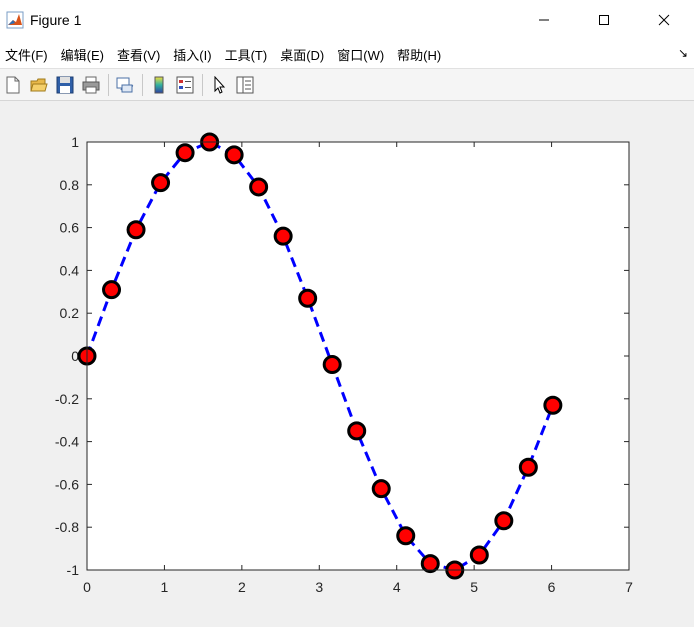 The width and height of the screenshot is (694, 627). I want to click on maximize-button, so click(604, 20).